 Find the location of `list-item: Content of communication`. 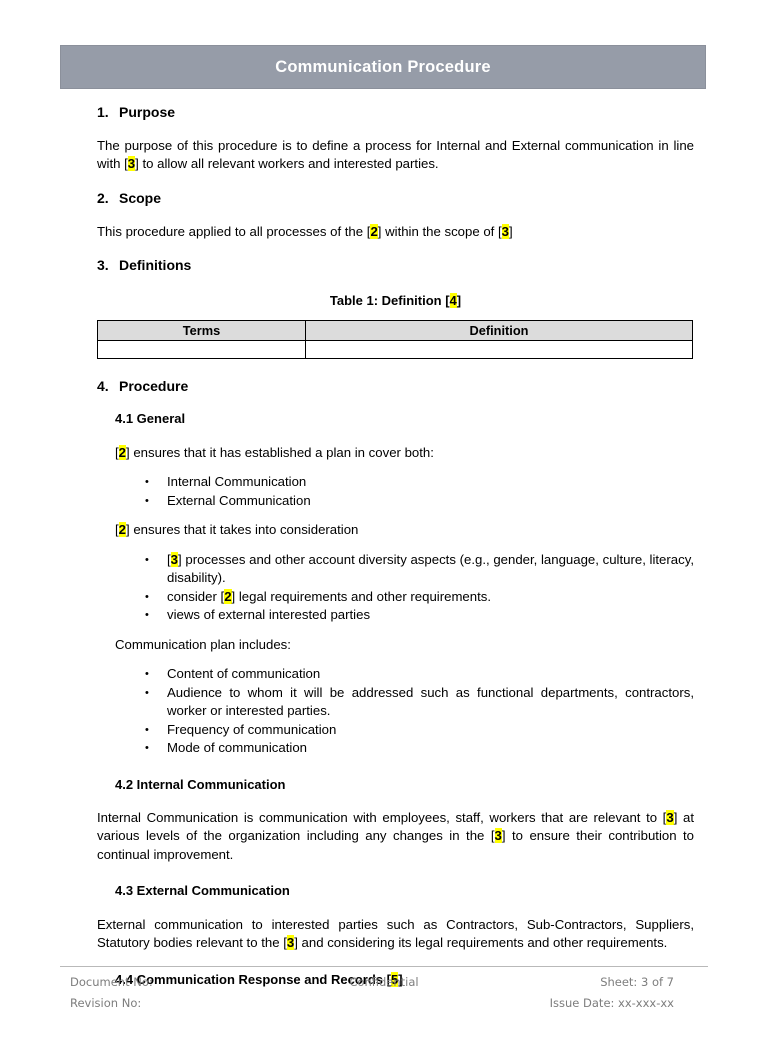

list-item: Content of communication is located at coordinates (395, 674).